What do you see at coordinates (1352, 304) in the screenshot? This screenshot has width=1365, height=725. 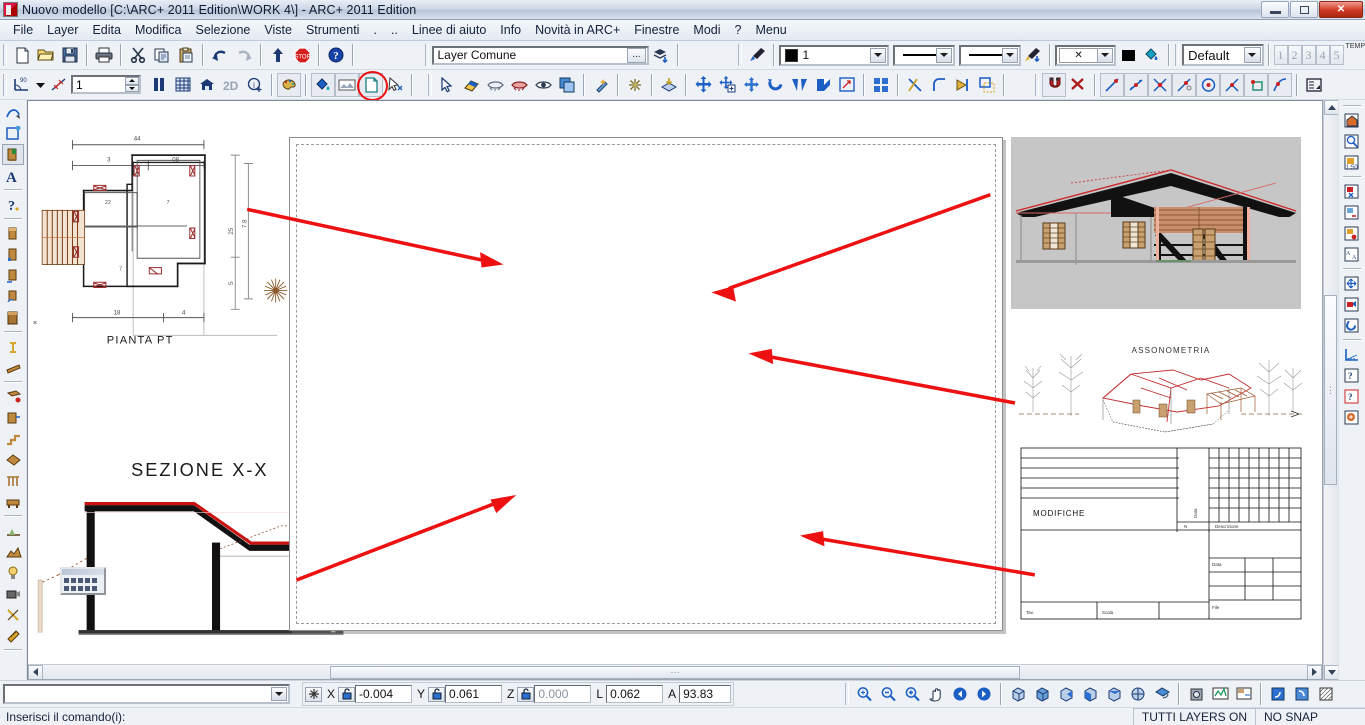 I see `view-camera-icon` at bounding box center [1352, 304].